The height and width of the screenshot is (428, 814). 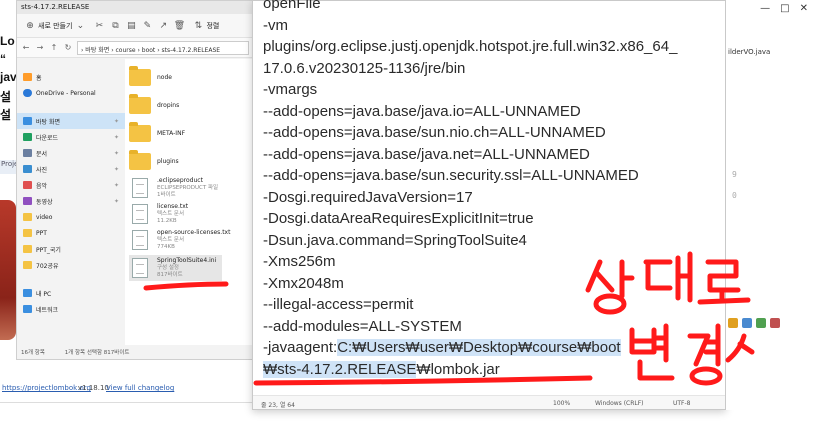 I want to click on back-arrow-icon: ←, so click(x=26, y=47).